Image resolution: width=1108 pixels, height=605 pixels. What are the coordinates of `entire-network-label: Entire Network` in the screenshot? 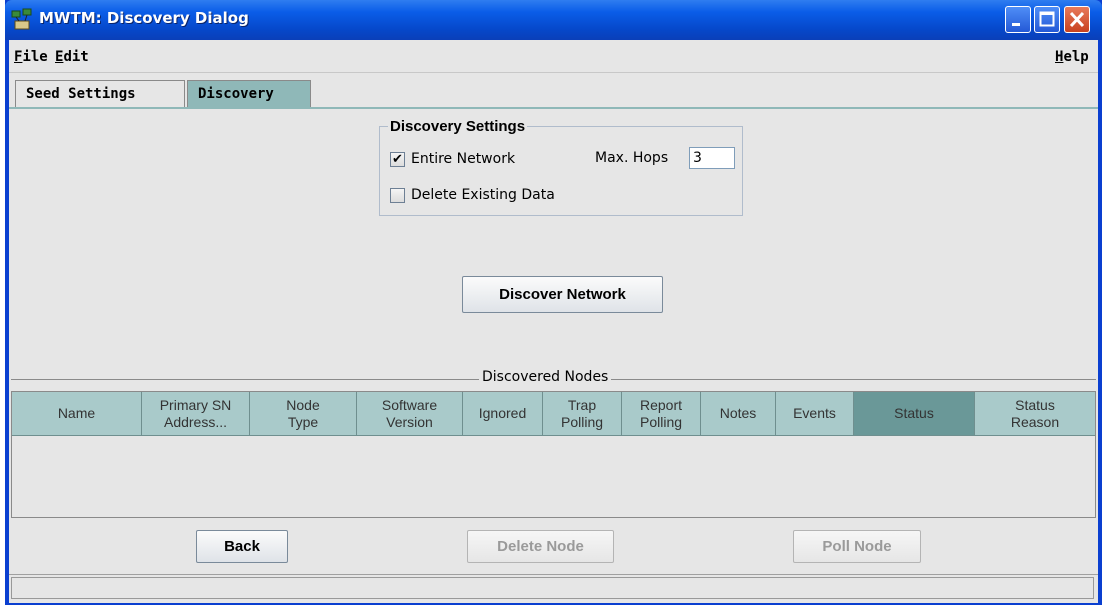 It's located at (463, 159).